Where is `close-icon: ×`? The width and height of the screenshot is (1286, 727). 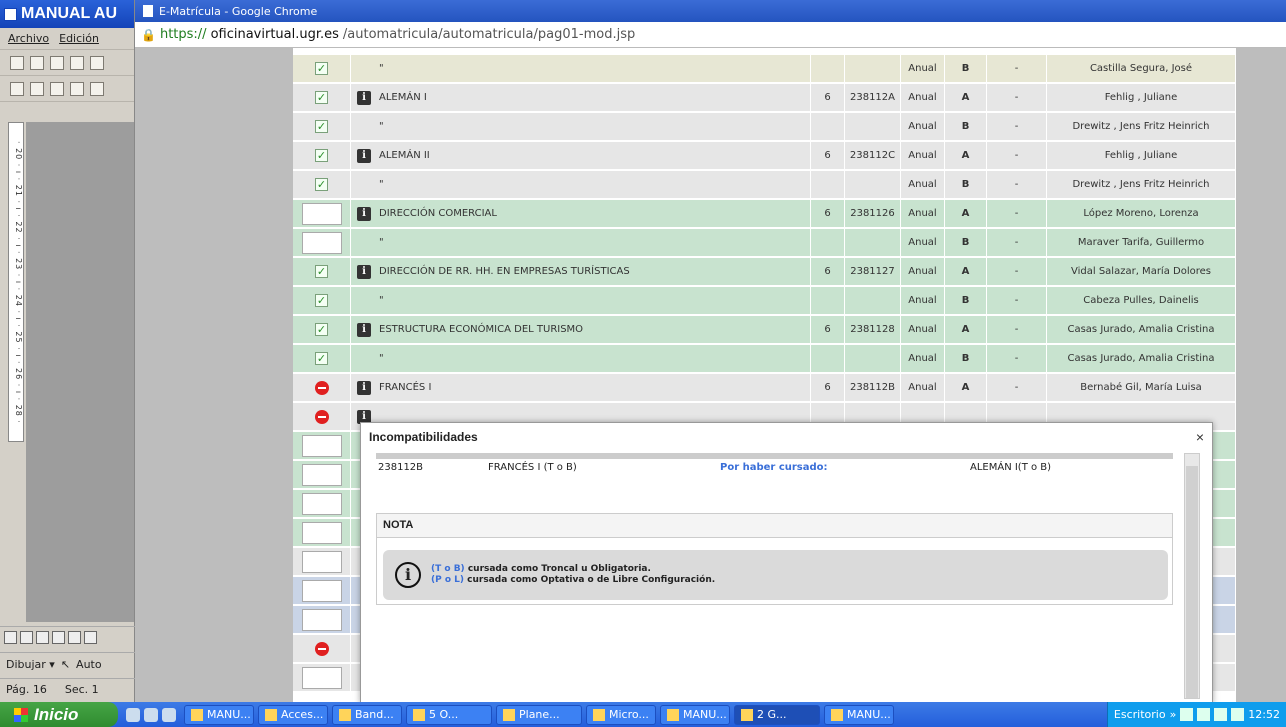 close-icon: × is located at coordinates (1200, 437).